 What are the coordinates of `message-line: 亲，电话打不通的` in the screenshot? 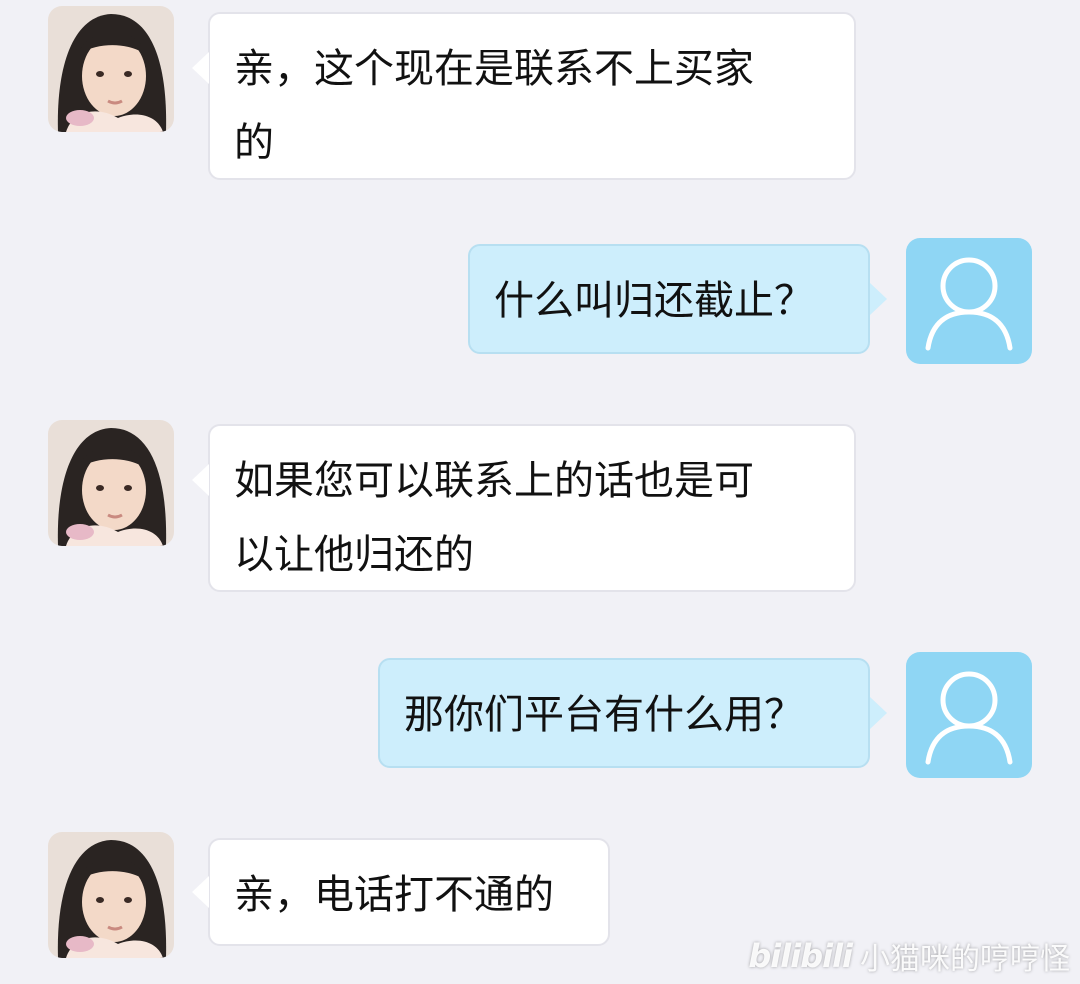 It's located at (394, 895).